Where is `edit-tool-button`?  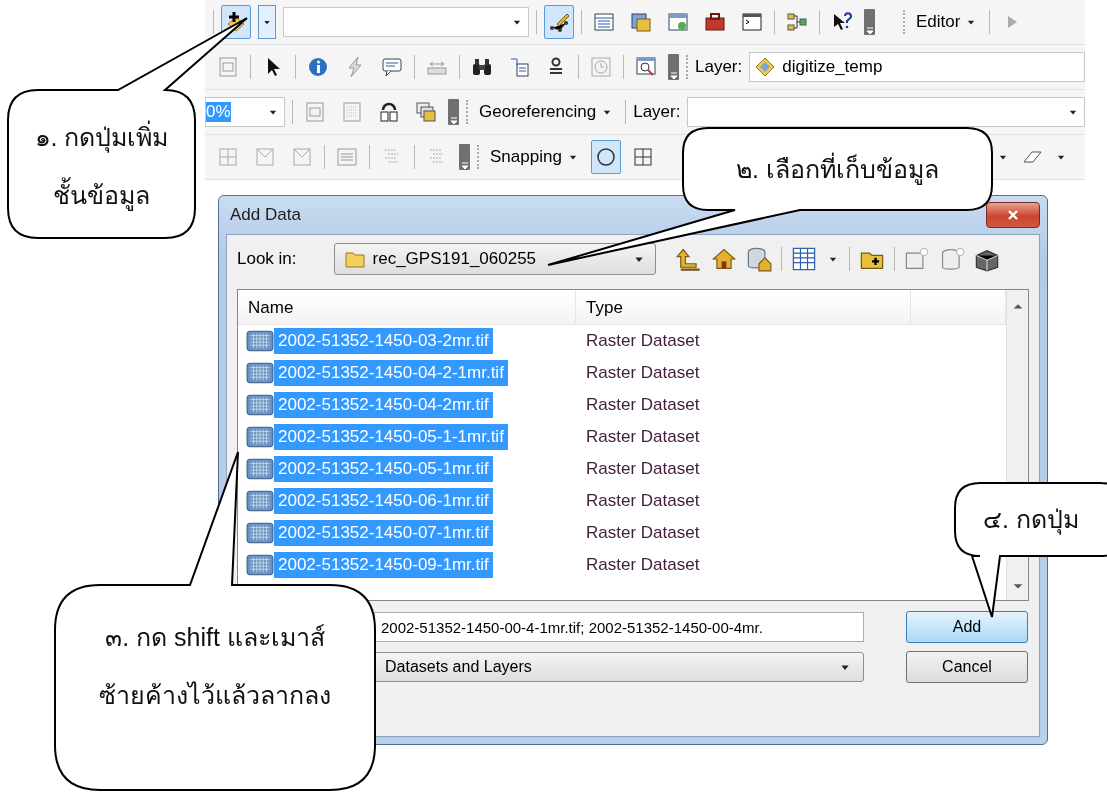 edit-tool-button is located at coordinates (559, 22).